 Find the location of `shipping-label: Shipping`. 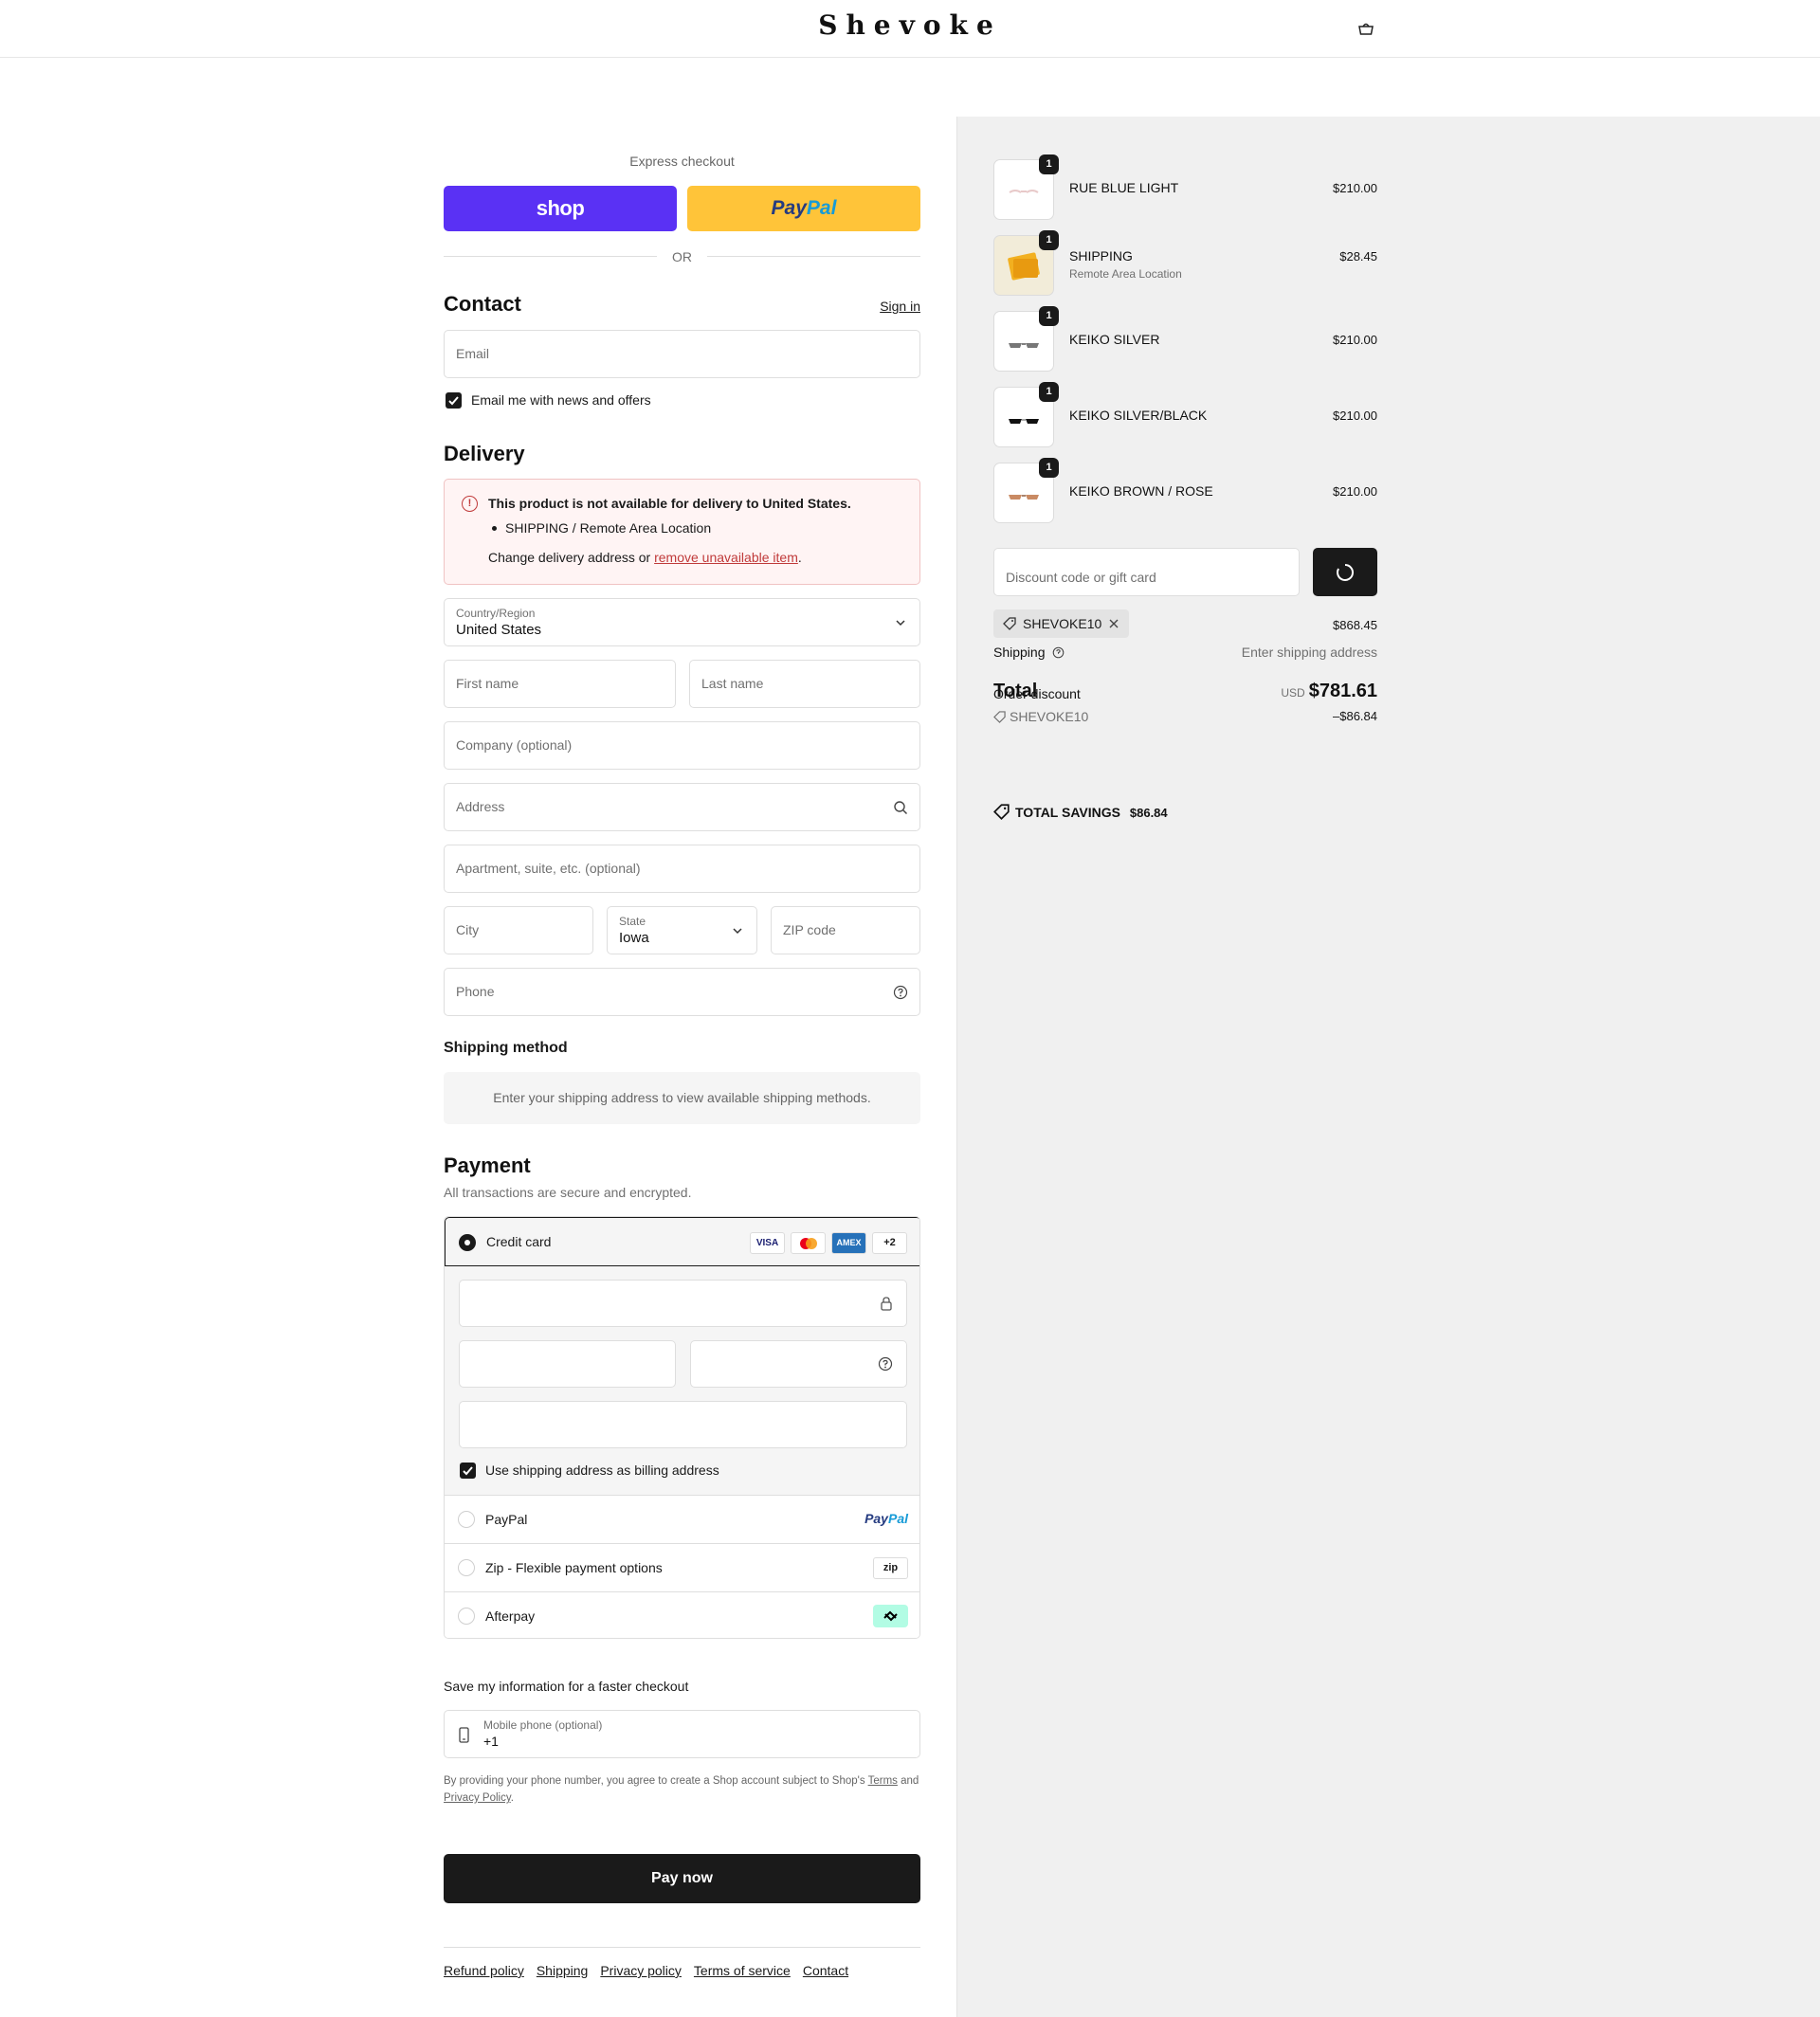

shipping-label: Shipping is located at coordinates (1029, 652).